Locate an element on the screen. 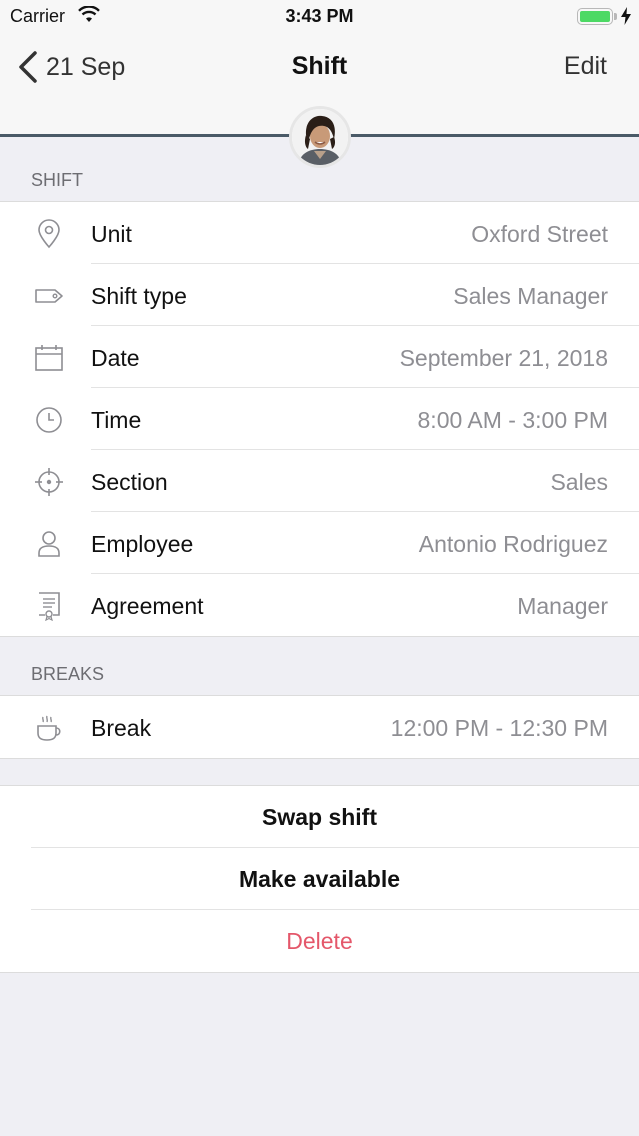  battery-tip is located at coordinates (615, 16).